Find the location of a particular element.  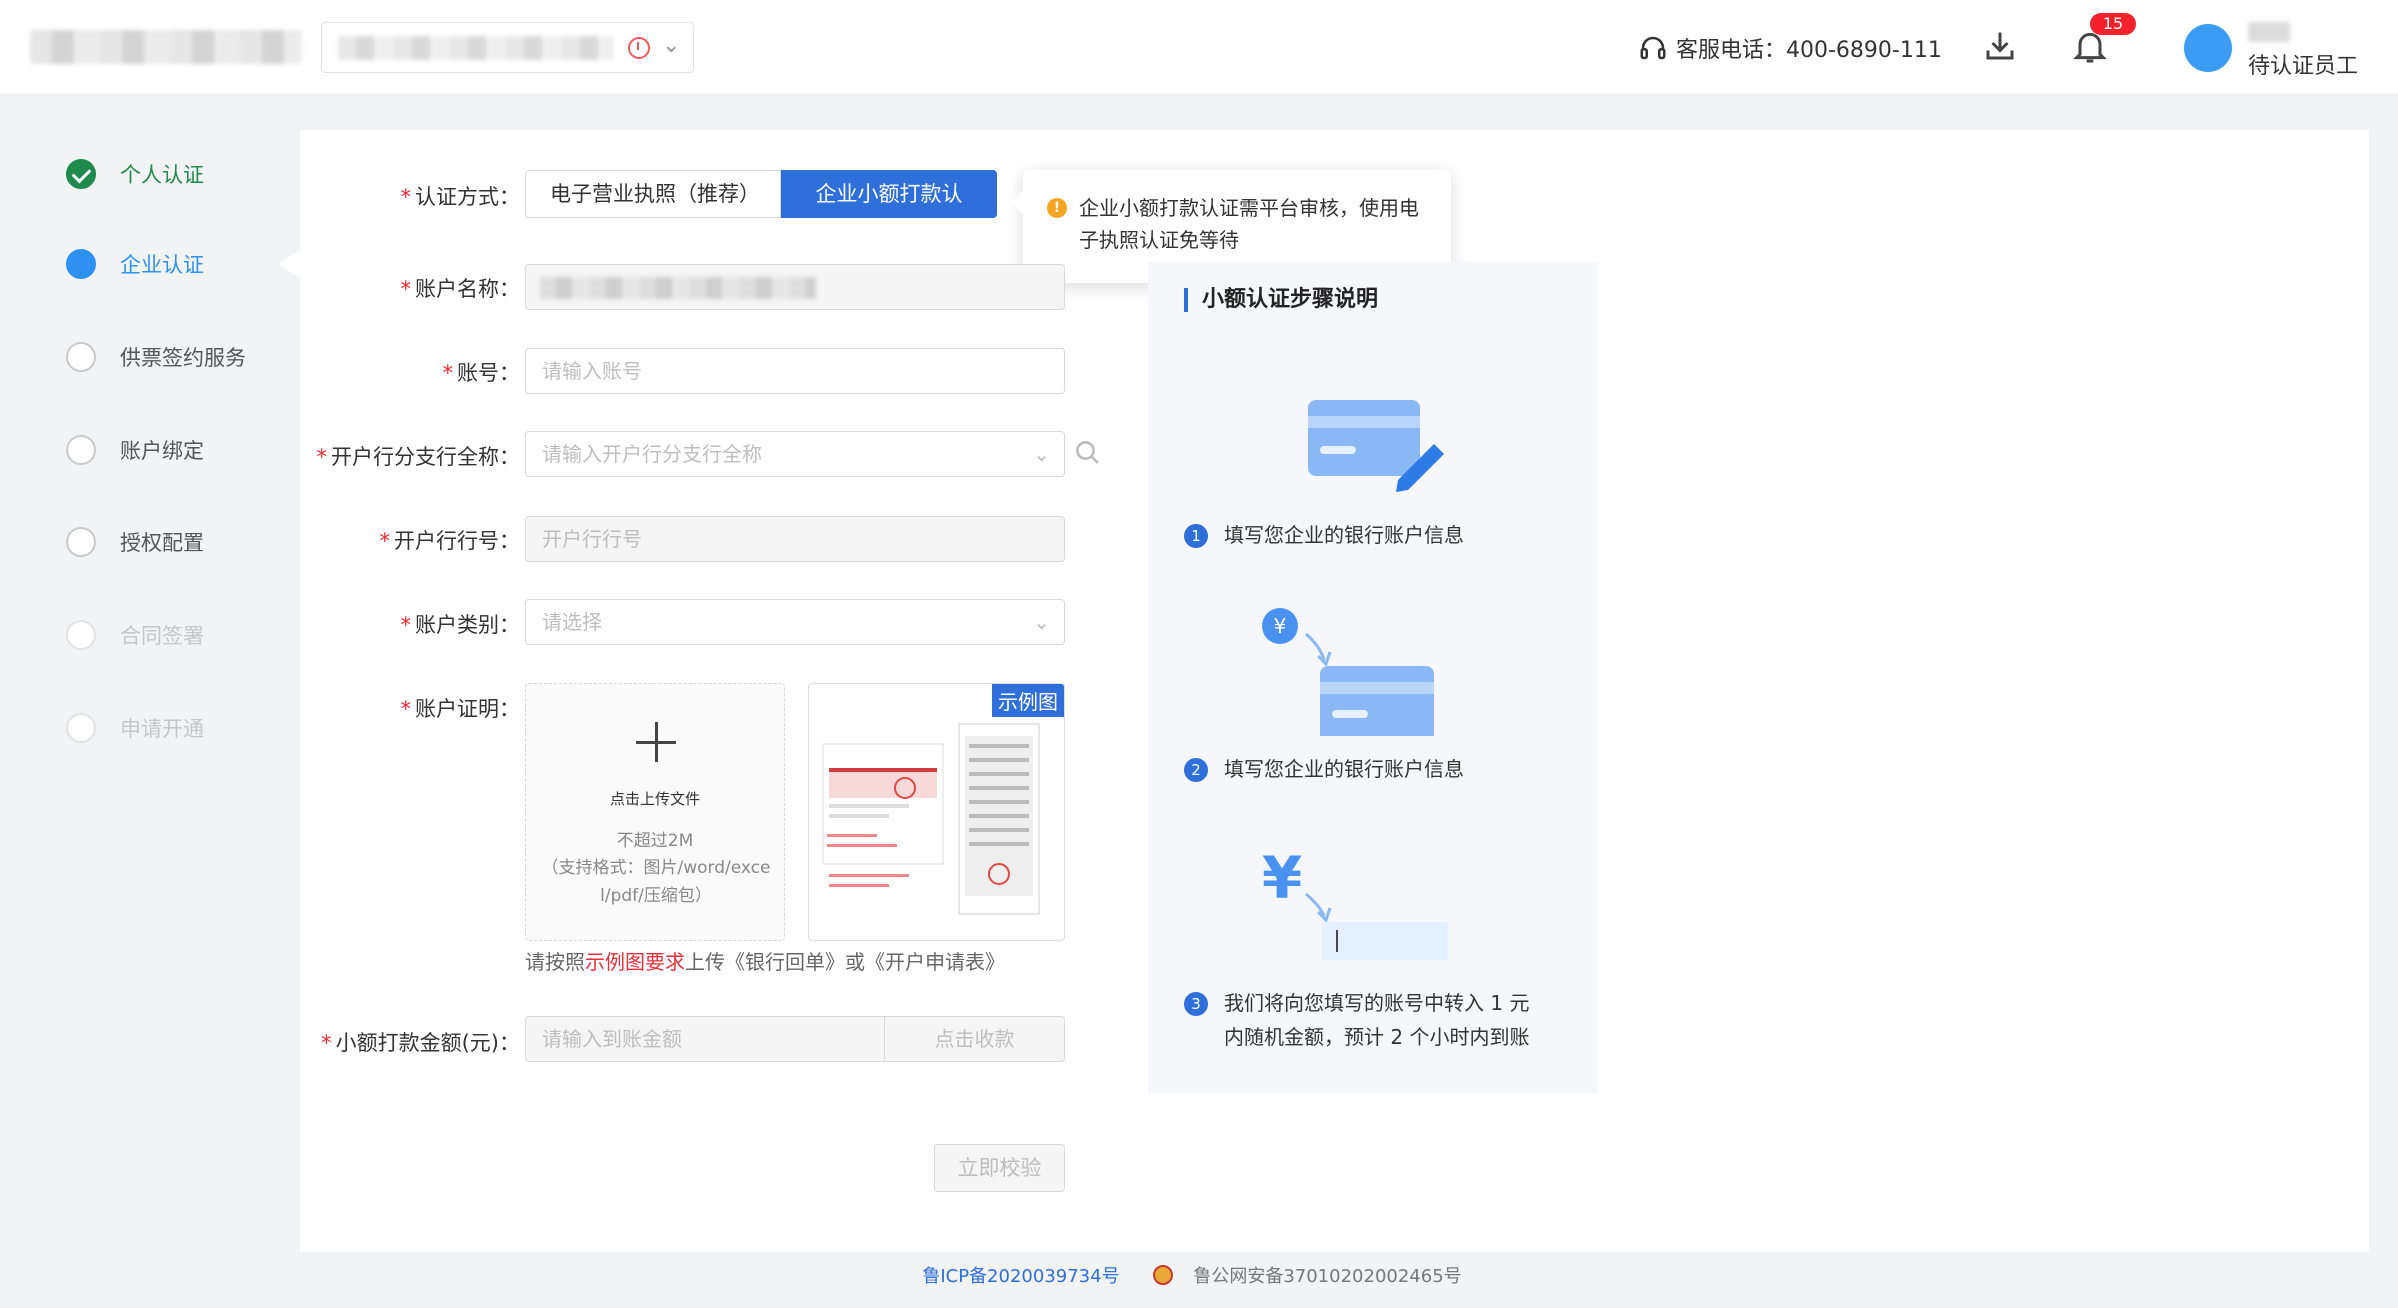

sample-image: 示例图 is located at coordinates (936, 812).